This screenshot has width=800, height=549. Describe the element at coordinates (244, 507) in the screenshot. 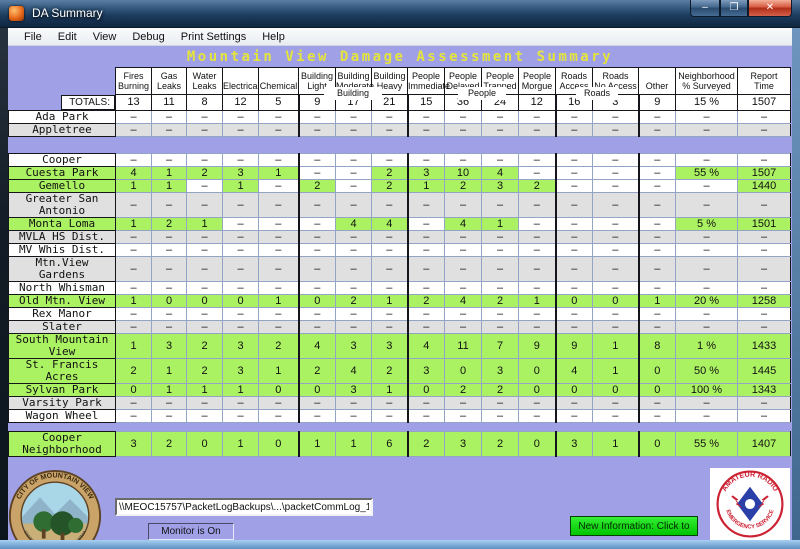

I see `packet-log-path-field` at that location.